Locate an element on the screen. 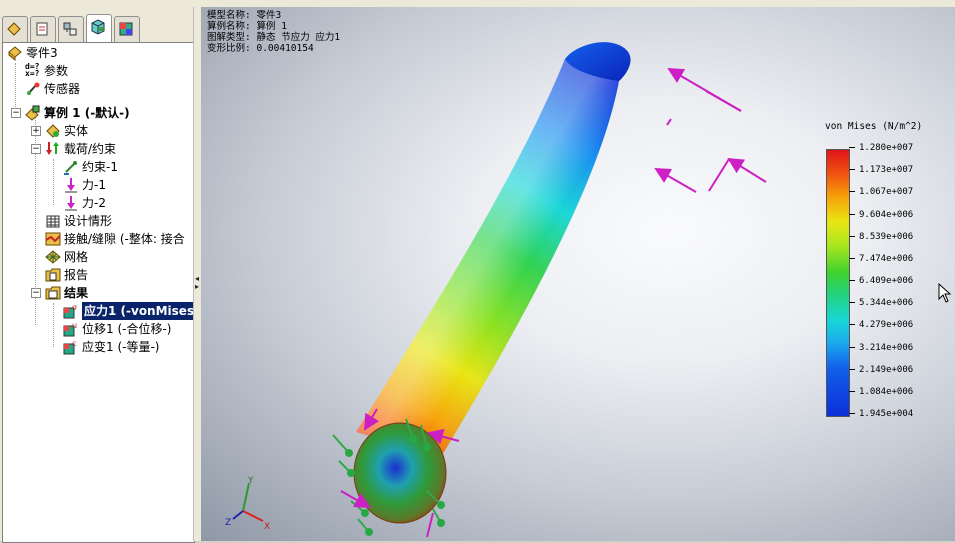 The image size is (955, 543). display-manager-icon is located at coordinates (126, 29).